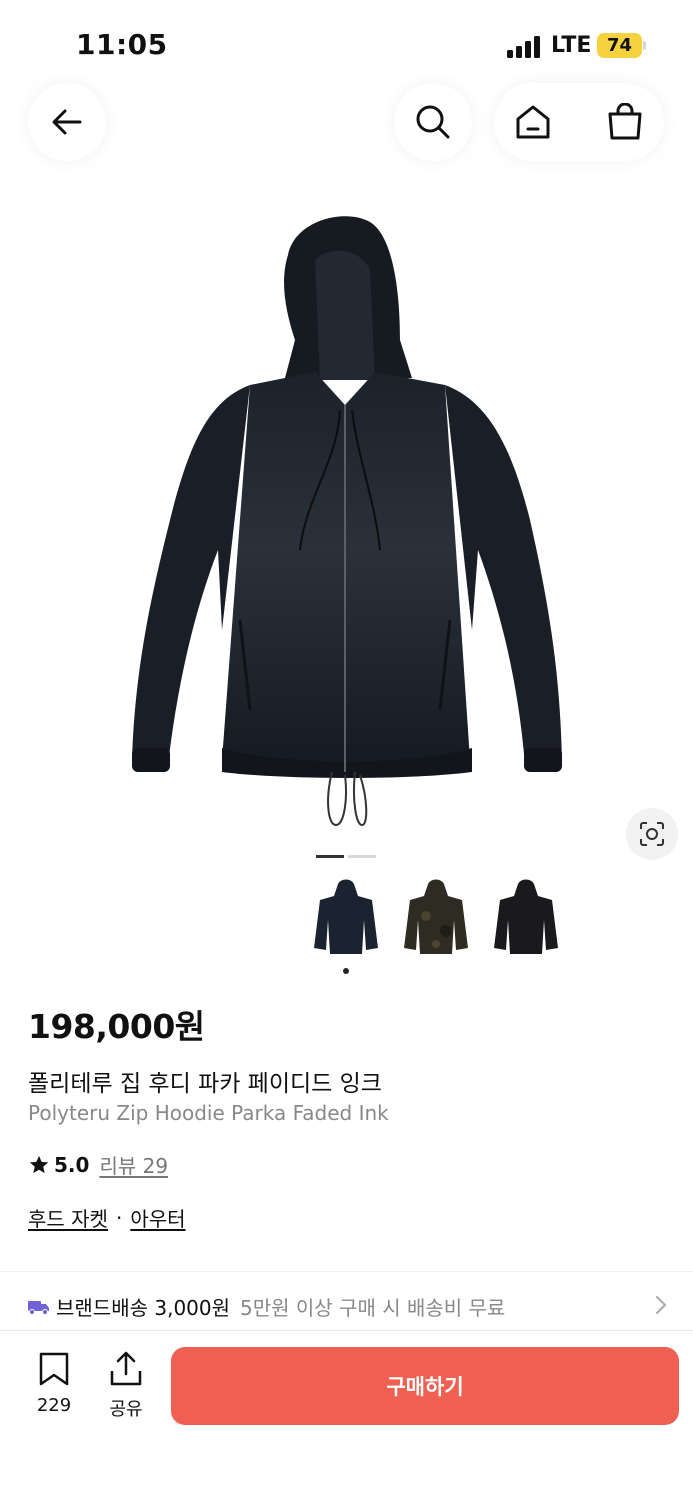 The height and width of the screenshot is (1500, 693). I want to click on network-label: LTE, so click(571, 45).